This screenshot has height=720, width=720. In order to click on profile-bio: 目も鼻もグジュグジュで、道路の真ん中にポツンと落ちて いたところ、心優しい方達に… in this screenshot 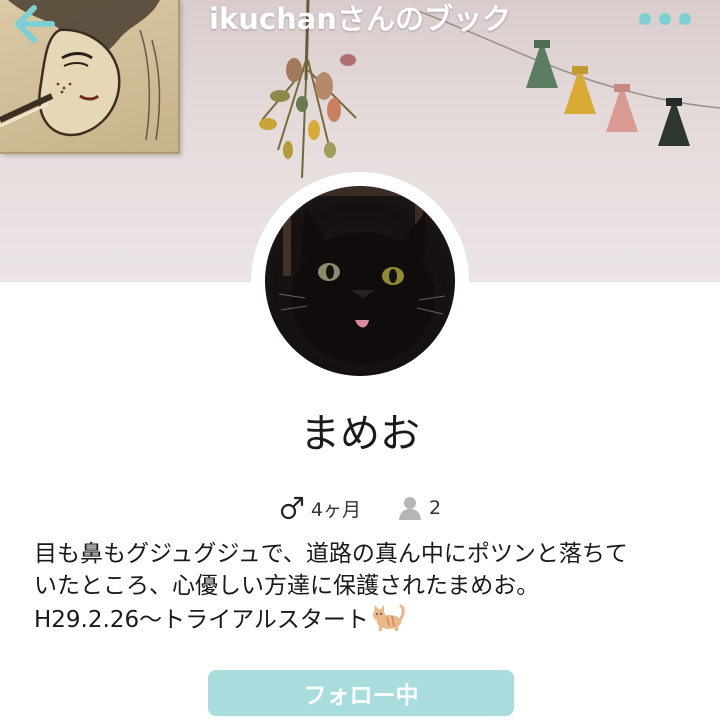, I will do `click(364, 587)`.